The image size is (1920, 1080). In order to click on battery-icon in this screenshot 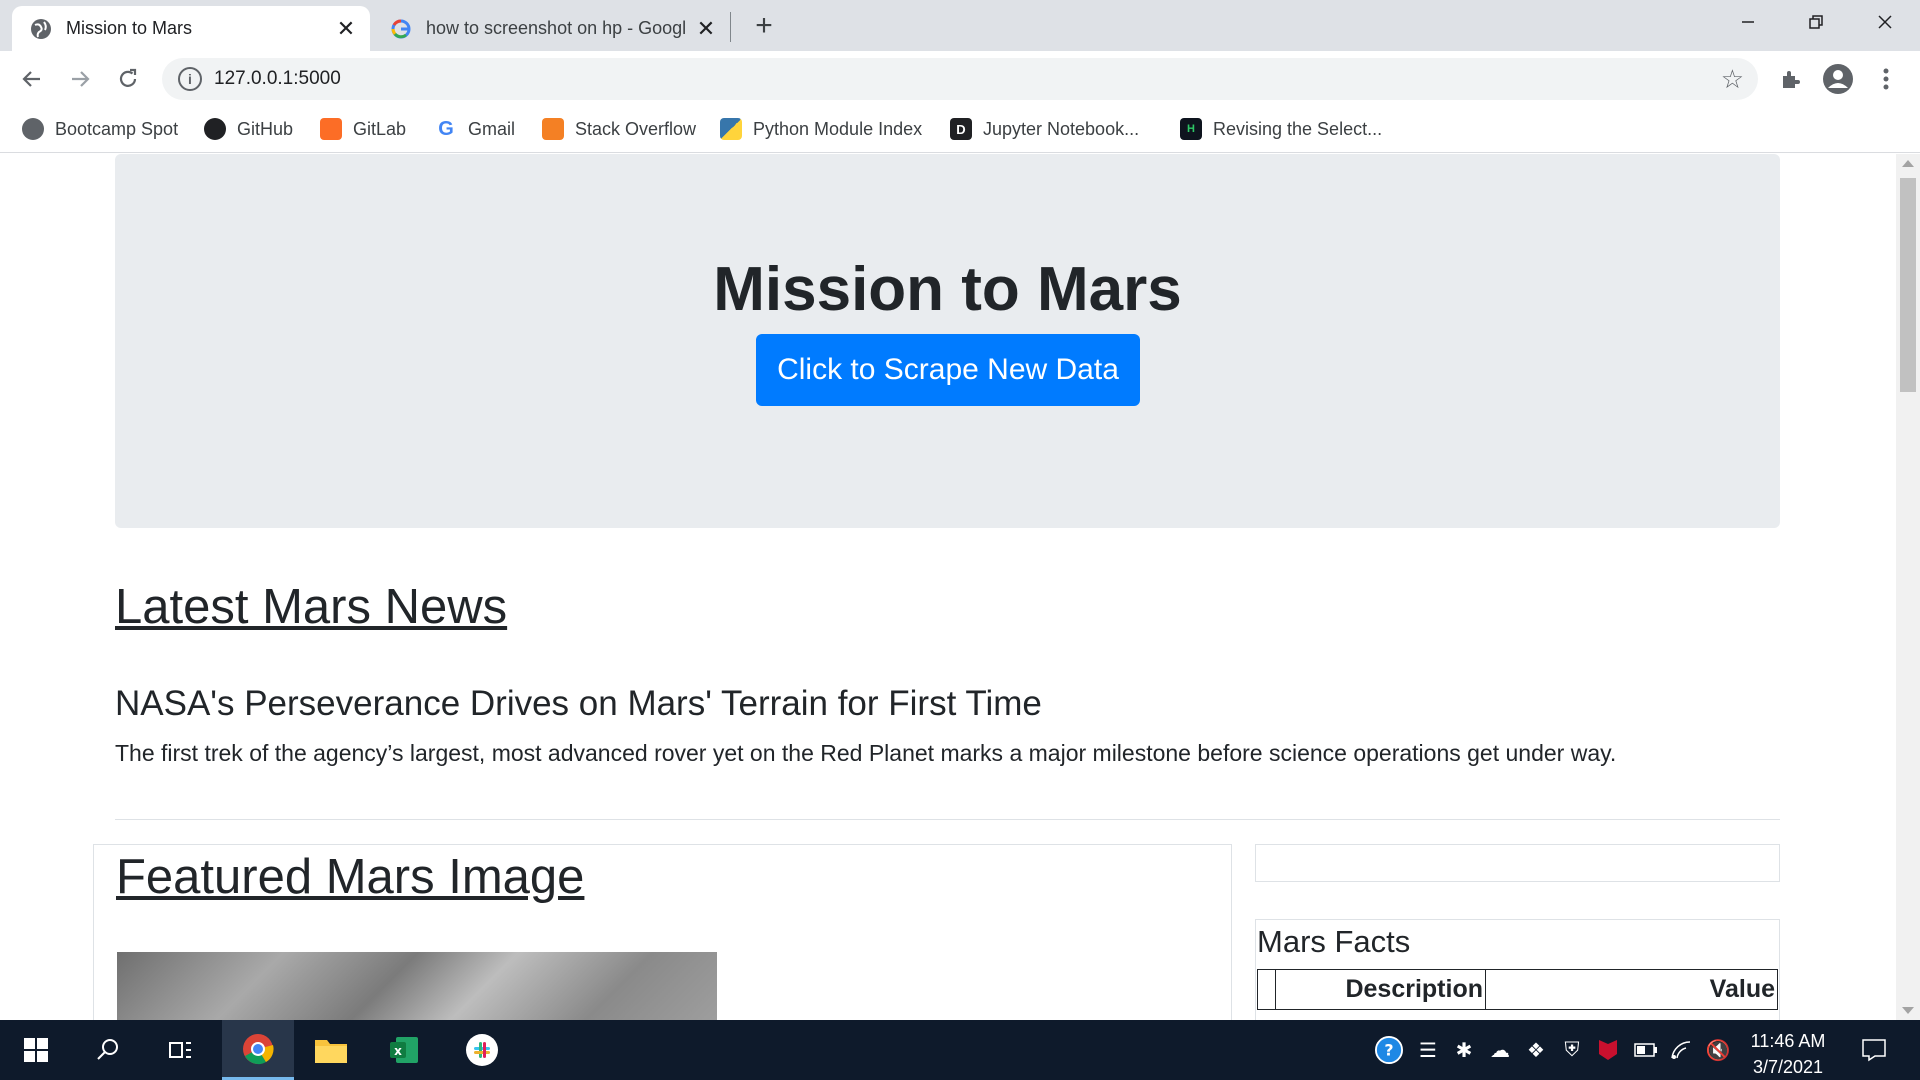, I will do `click(1646, 1050)`.